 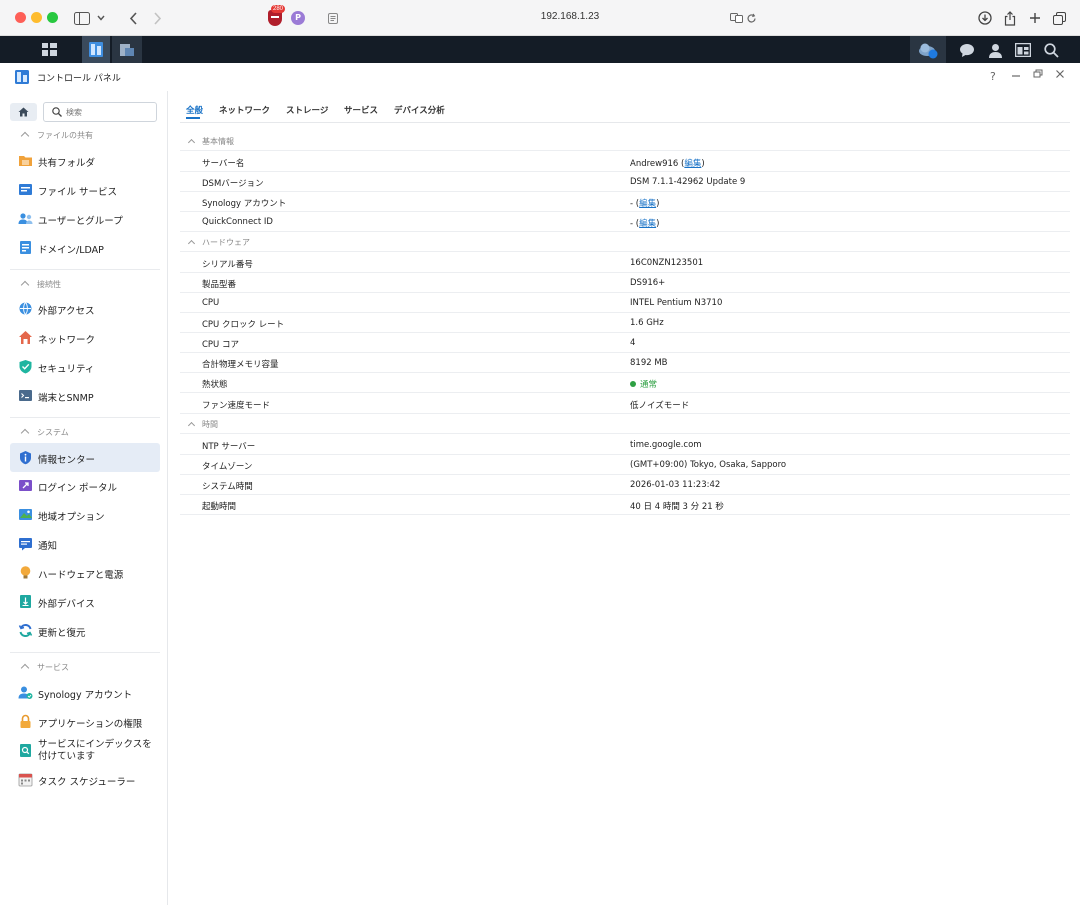 What do you see at coordinates (633, 343) in the screenshot?
I see `row-value: 4` at bounding box center [633, 343].